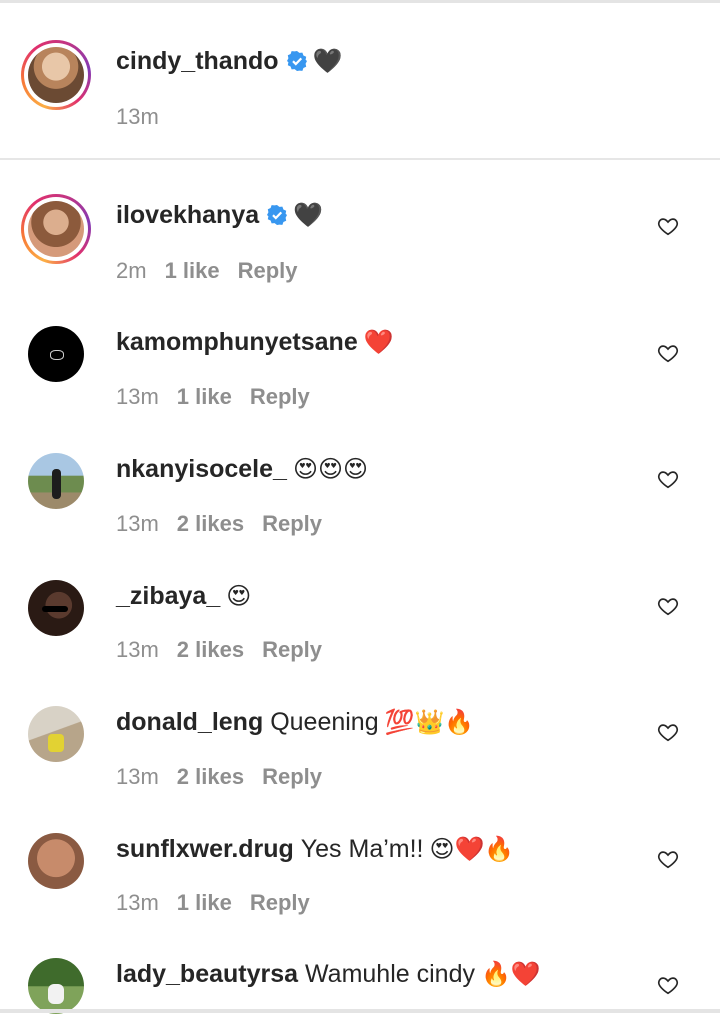 This screenshot has height=1014, width=720. What do you see at coordinates (327, 61) in the screenshot?
I see `caption-emoji: 🖤` at bounding box center [327, 61].